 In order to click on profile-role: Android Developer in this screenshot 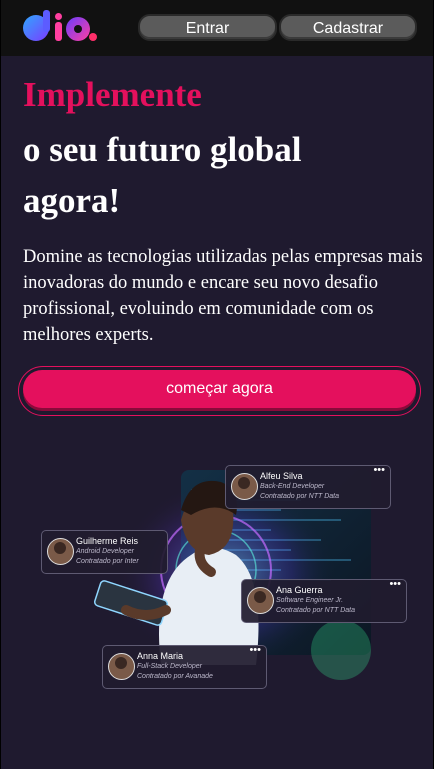, I will do `click(105, 551)`.